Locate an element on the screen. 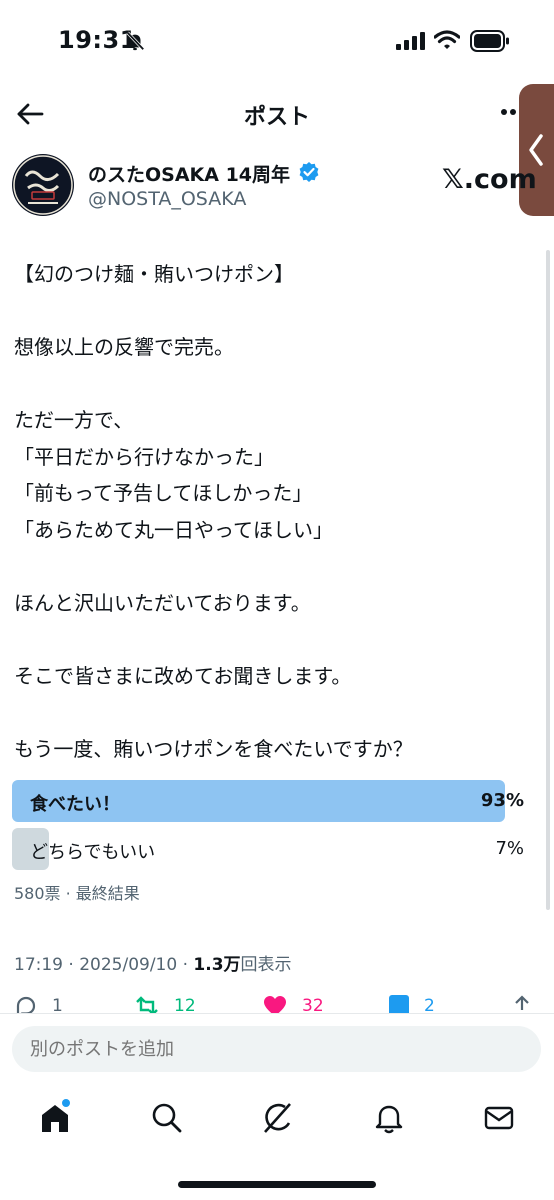  nav-messages is located at coordinates (499, 1118).